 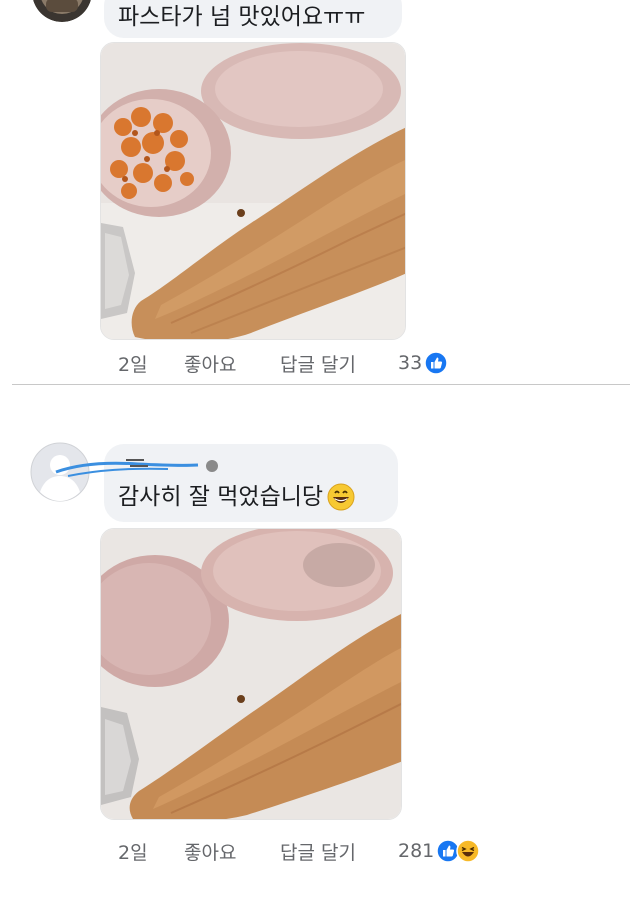 I want to click on comment-divider, so click(x=321, y=384).